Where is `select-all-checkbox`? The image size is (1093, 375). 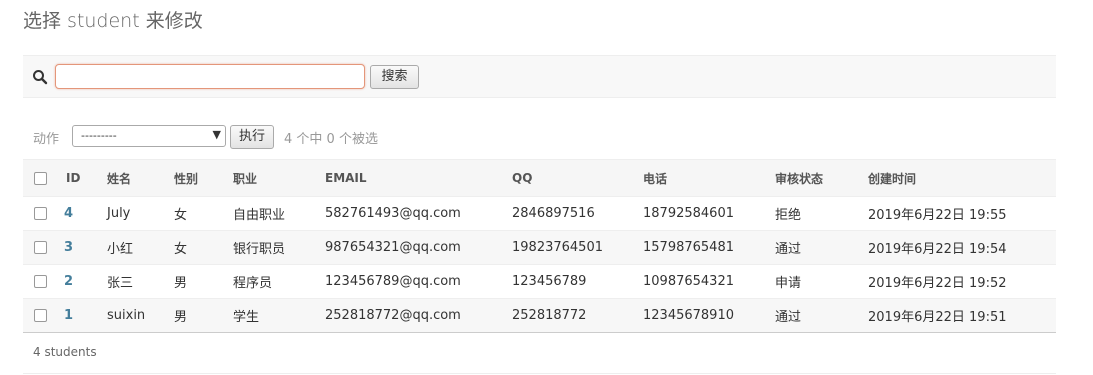 select-all-checkbox is located at coordinates (40, 178).